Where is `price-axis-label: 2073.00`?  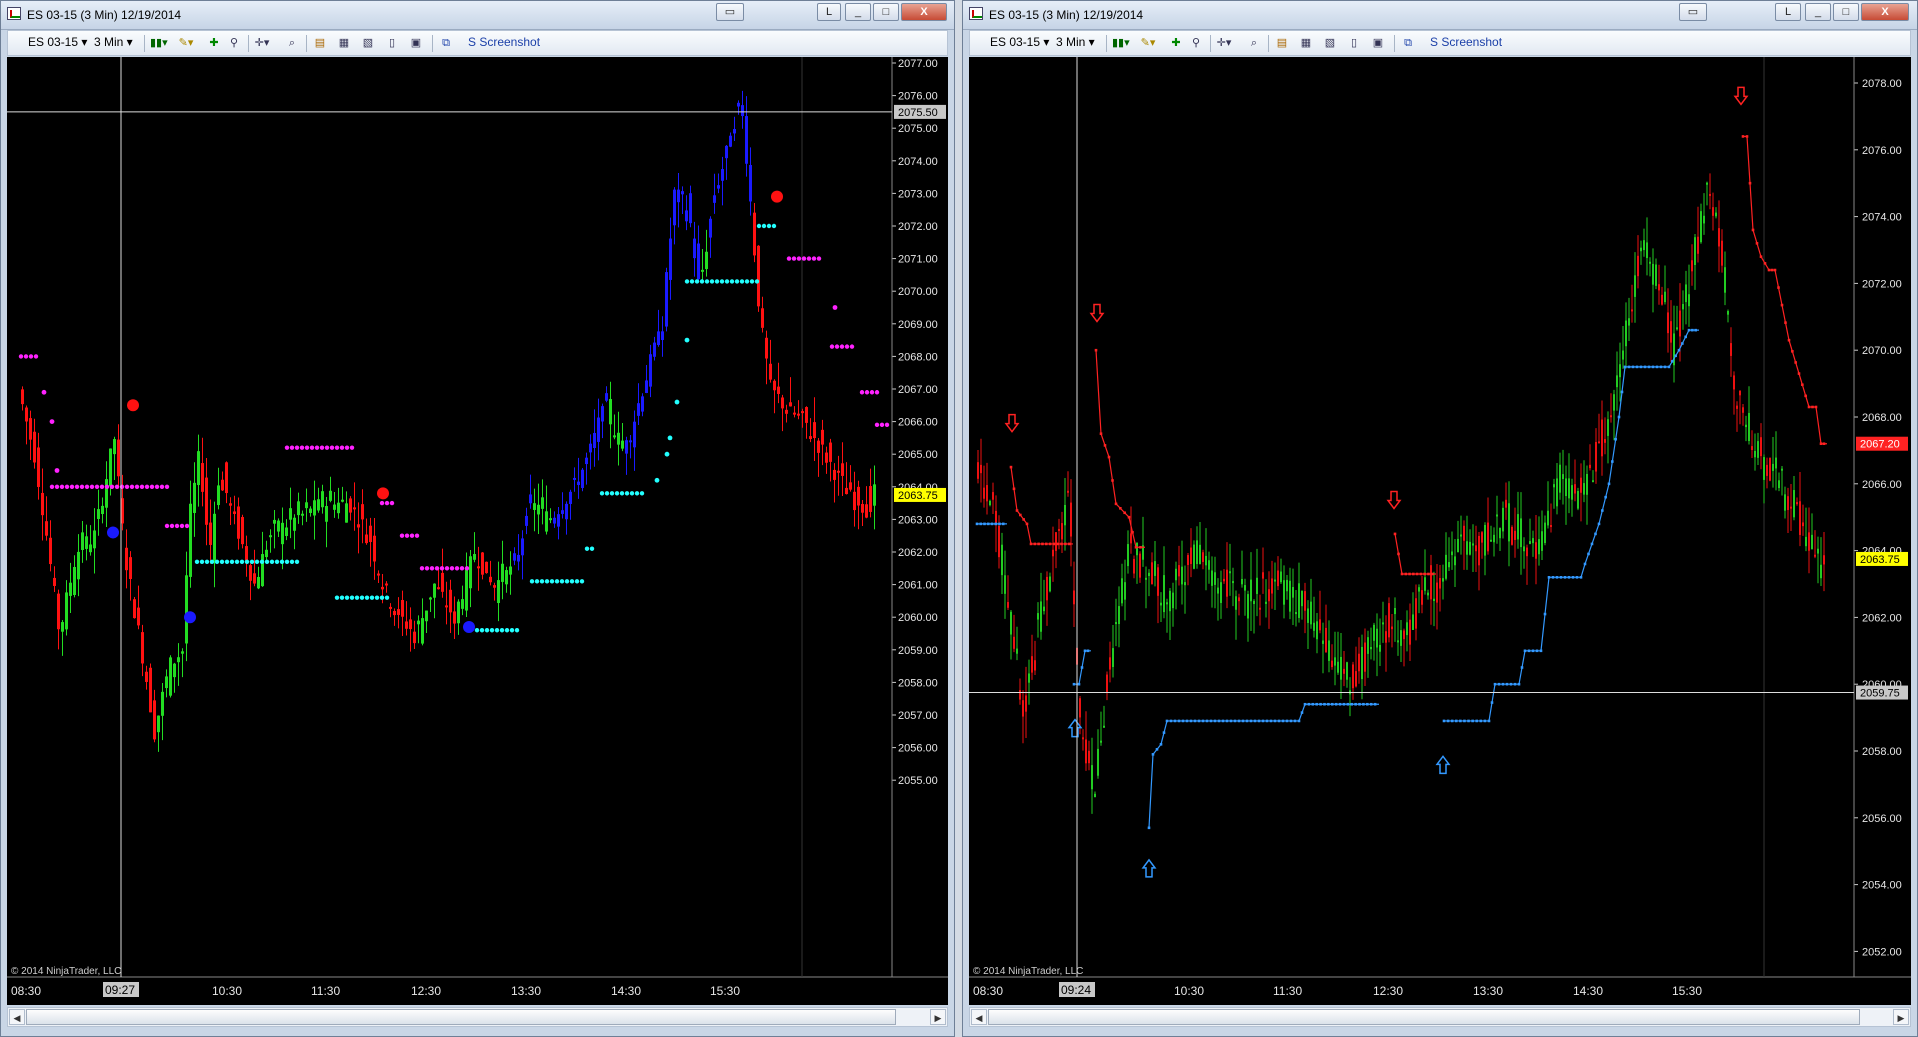
price-axis-label: 2073.00 is located at coordinates (918, 194).